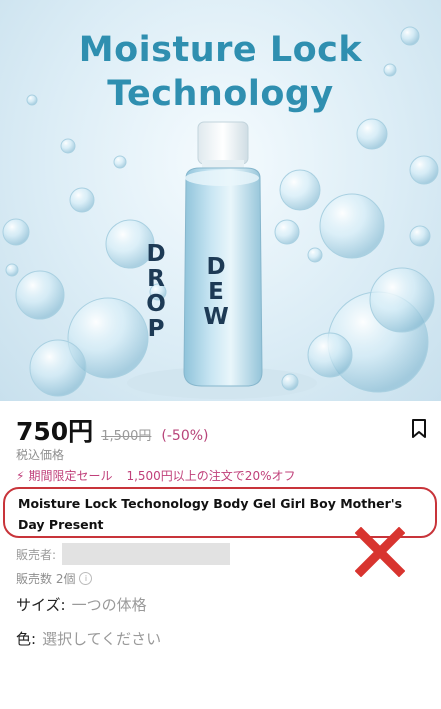 The height and width of the screenshot is (709, 441). Describe the element at coordinates (40, 455) in the screenshot. I see `tax-included-label: 税込価格` at that location.